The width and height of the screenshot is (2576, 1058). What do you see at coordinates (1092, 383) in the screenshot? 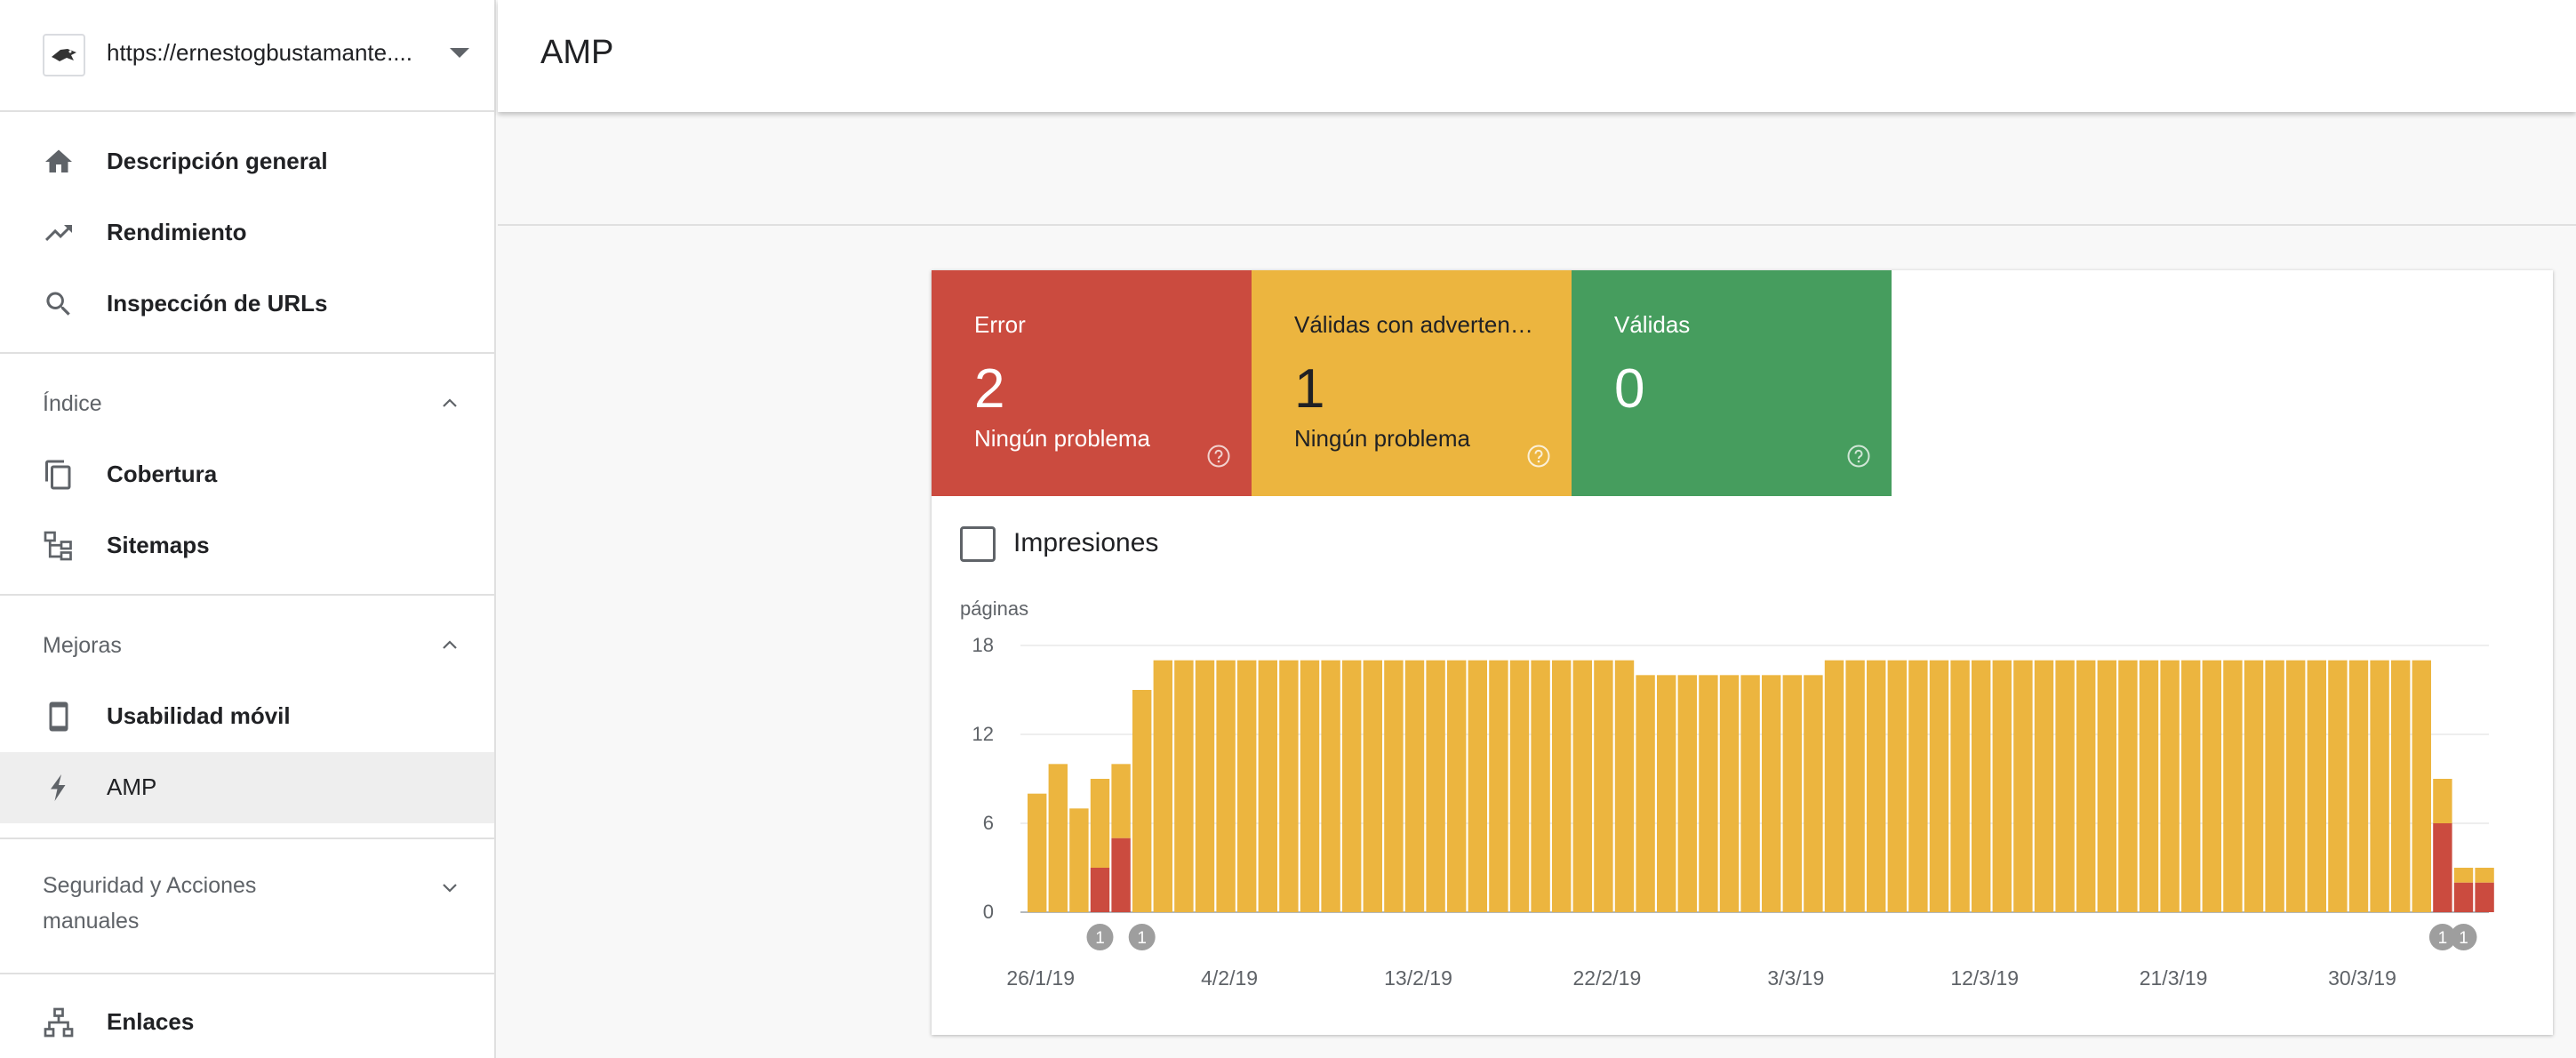
I see `error-tile: Error 2 Ningún problema` at bounding box center [1092, 383].